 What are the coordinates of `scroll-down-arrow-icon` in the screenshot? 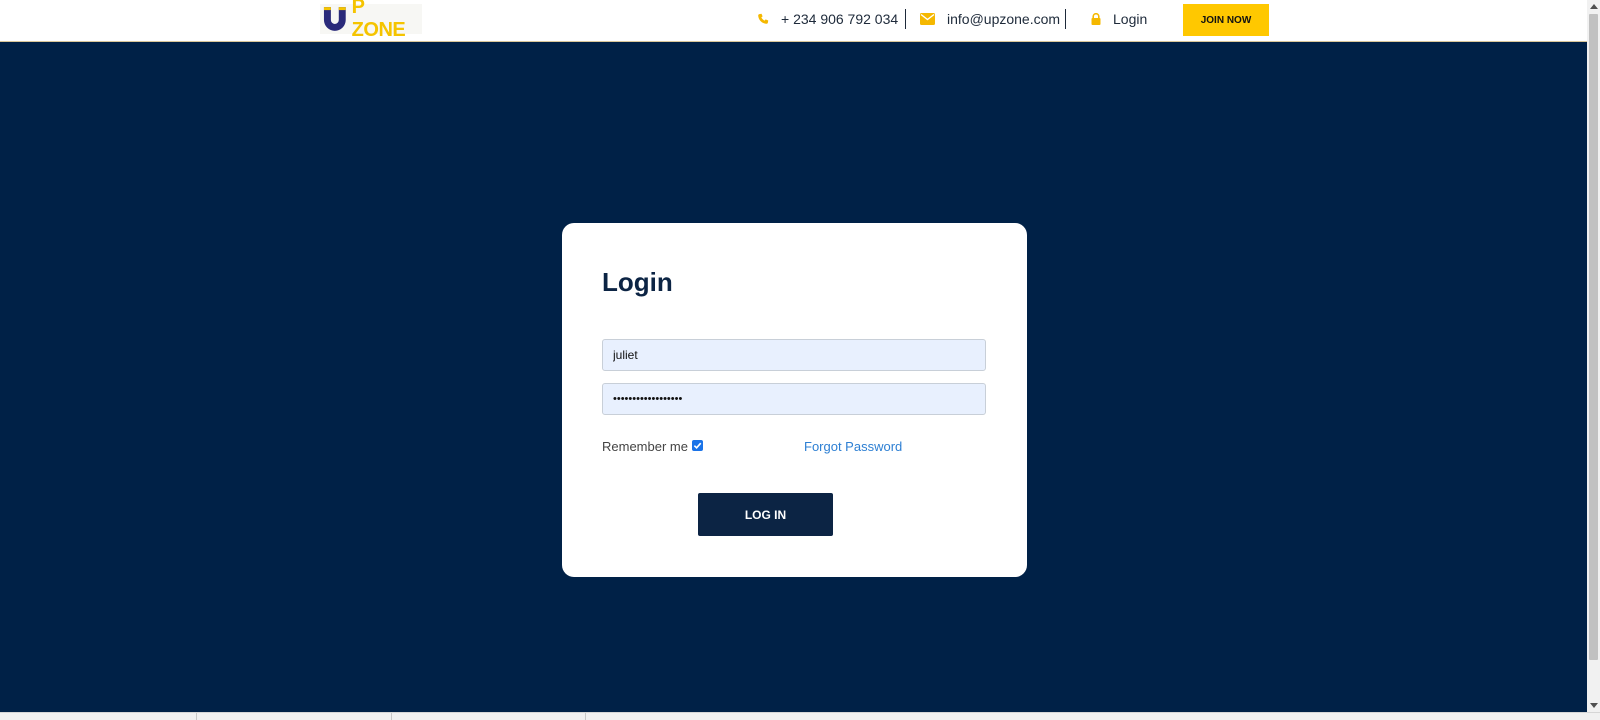 It's located at (1594, 705).